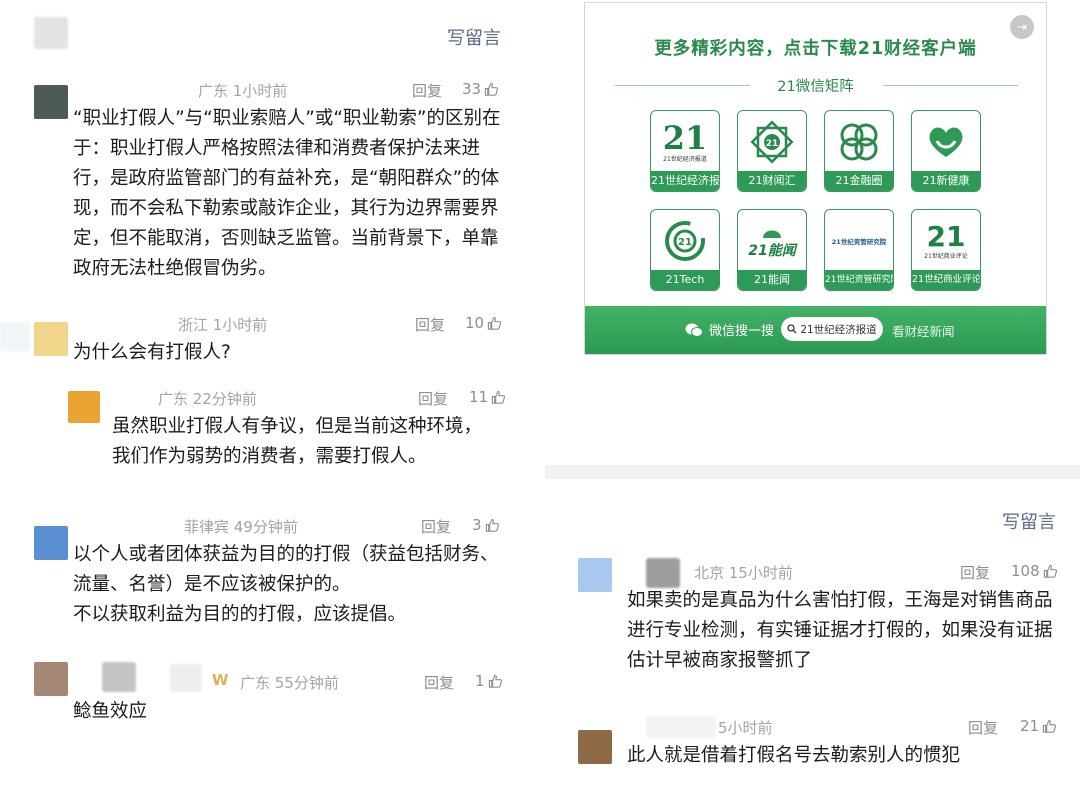 This screenshot has height=797, width=1080. I want to click on like-button: 3, so click(486, 525).